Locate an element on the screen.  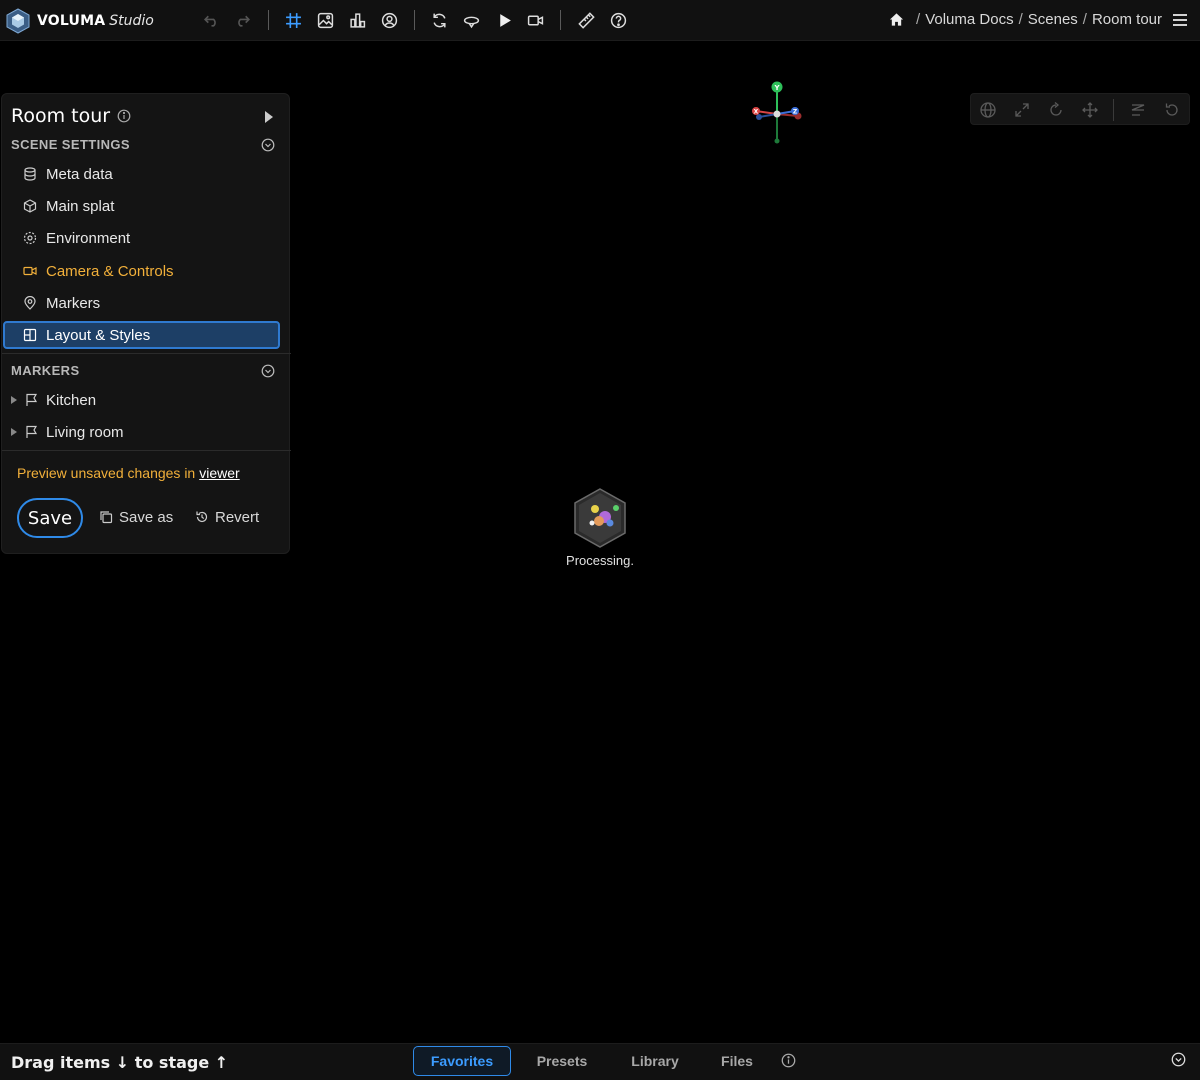
save-button: Save is located at coordinates (50, 518).